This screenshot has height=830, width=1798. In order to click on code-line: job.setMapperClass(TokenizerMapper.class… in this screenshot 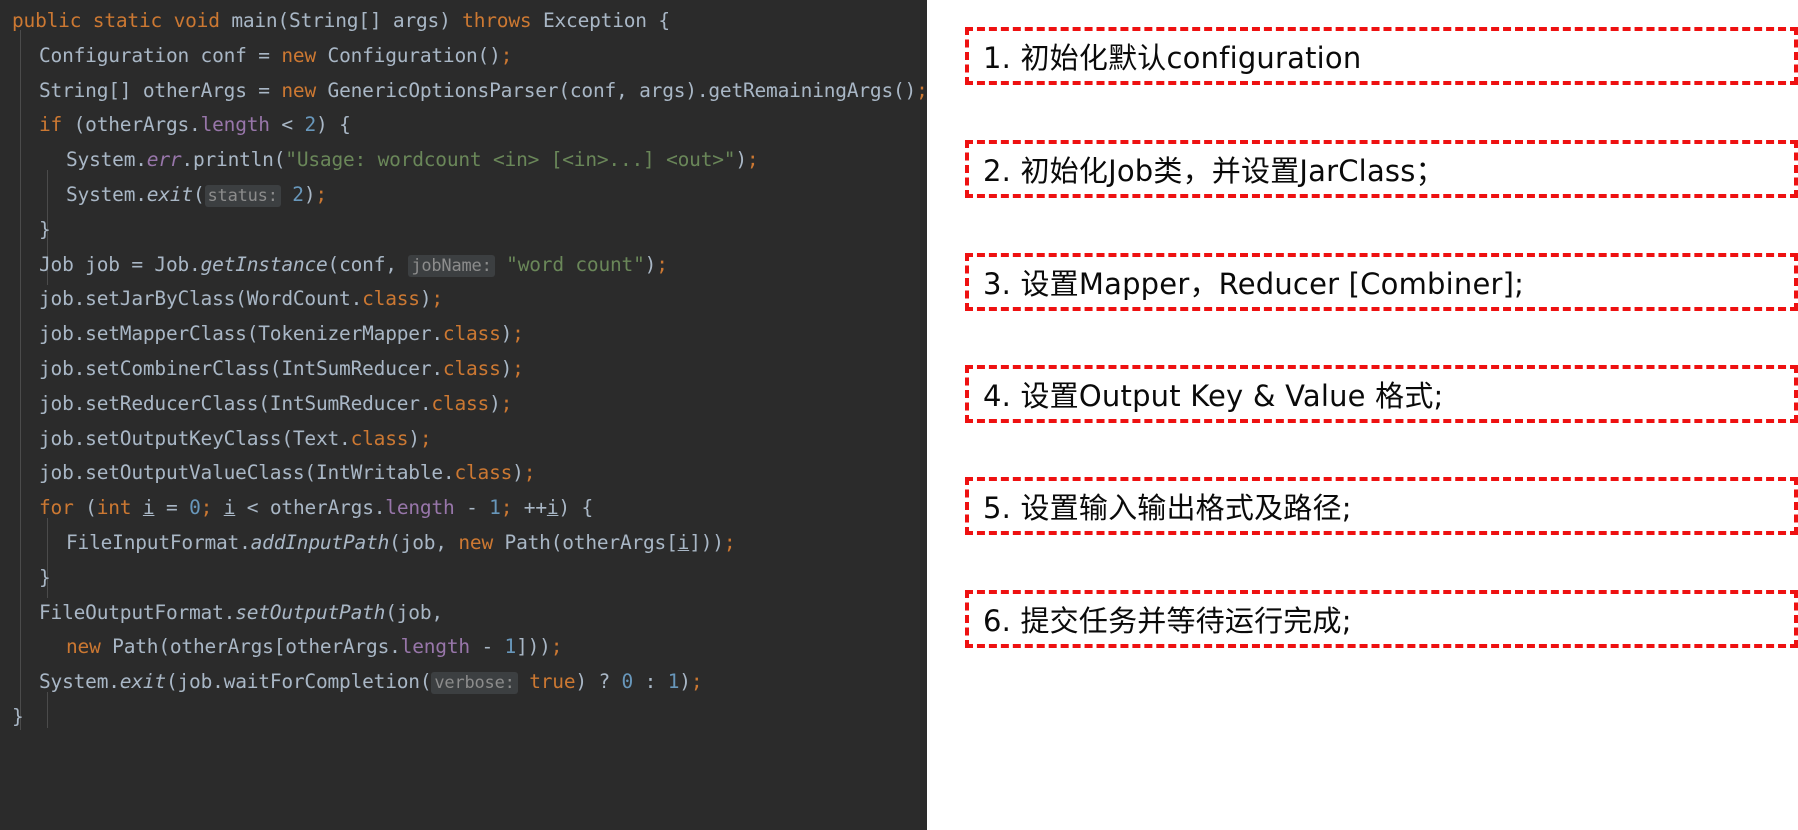, I will do `click(463, 334)`.